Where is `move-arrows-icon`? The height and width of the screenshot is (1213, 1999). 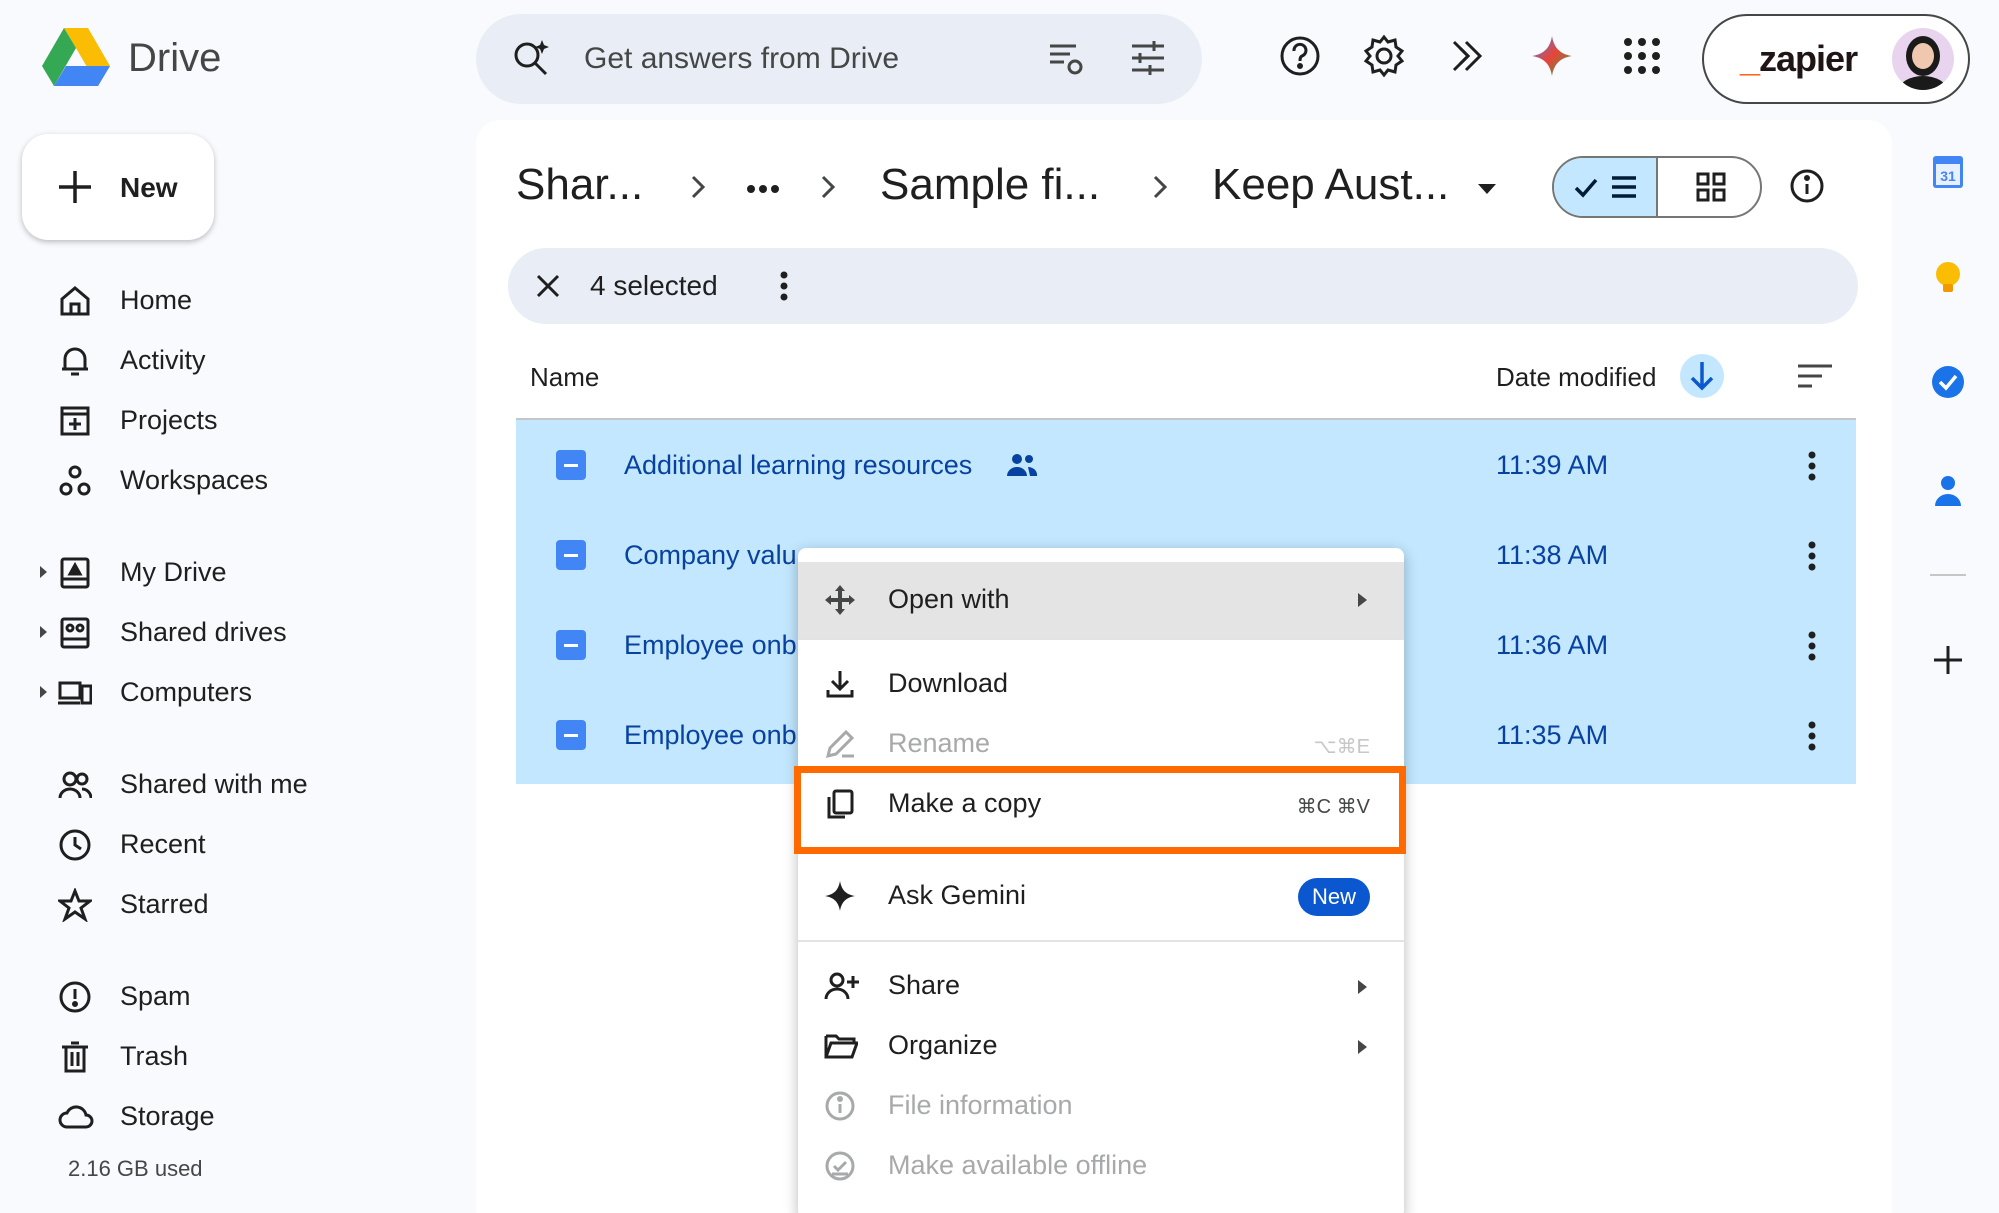
move-arrows-icon is located at coordinates (840, 600).